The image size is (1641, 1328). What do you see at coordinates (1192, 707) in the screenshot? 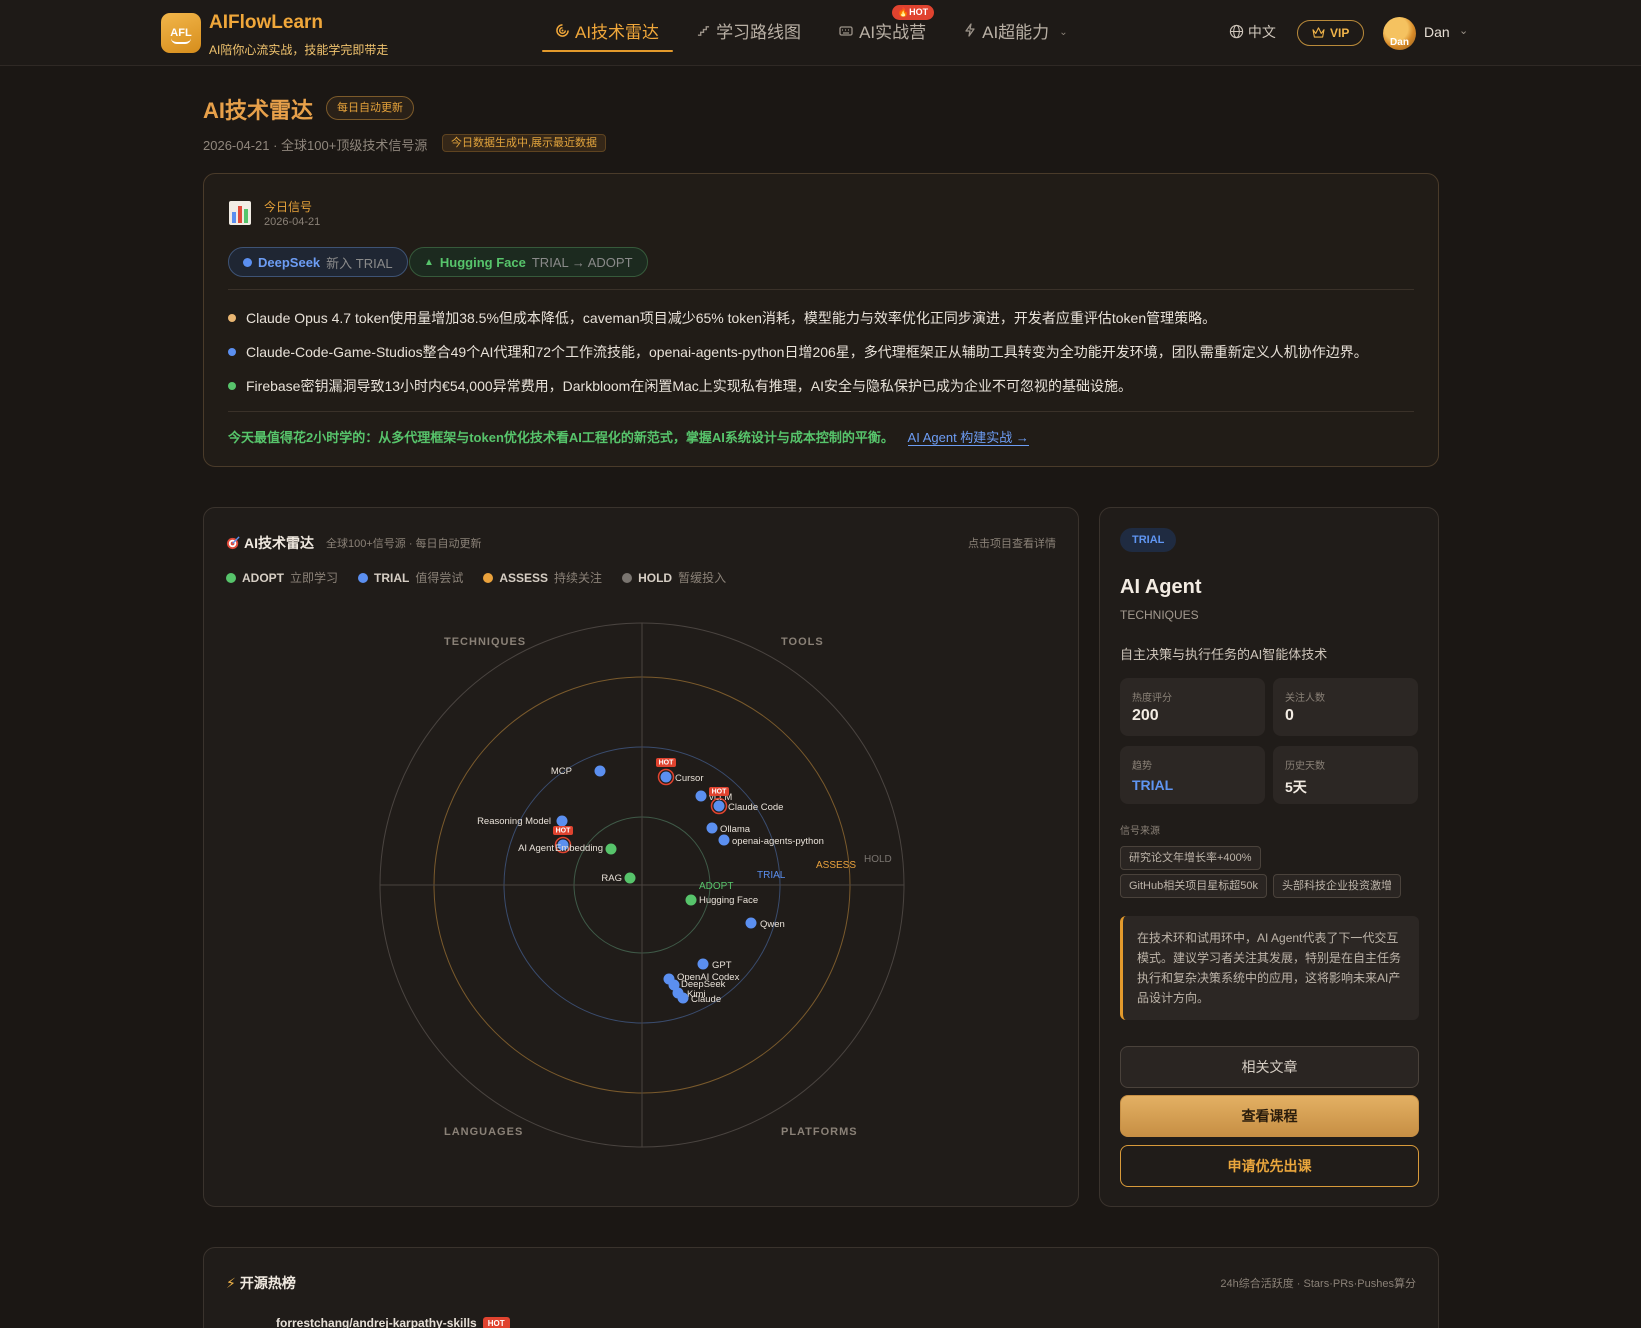
I see `stat-heat-score: 热度评分 200` at bounding box center [1192, 707].